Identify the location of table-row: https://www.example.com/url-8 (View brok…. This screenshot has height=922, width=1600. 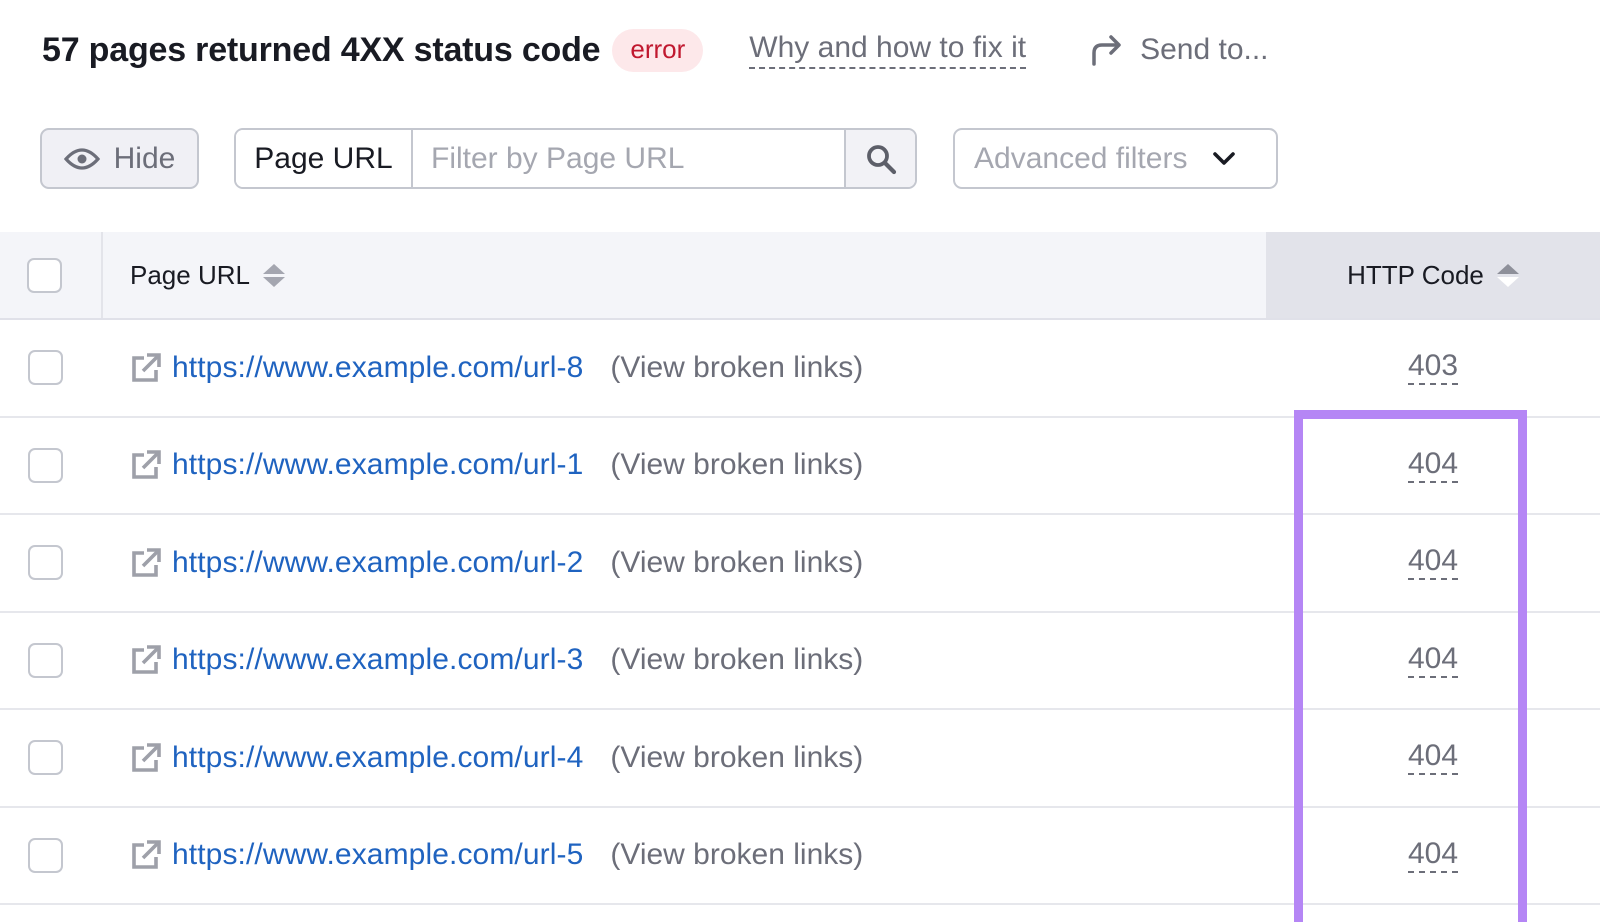
(800, 369).